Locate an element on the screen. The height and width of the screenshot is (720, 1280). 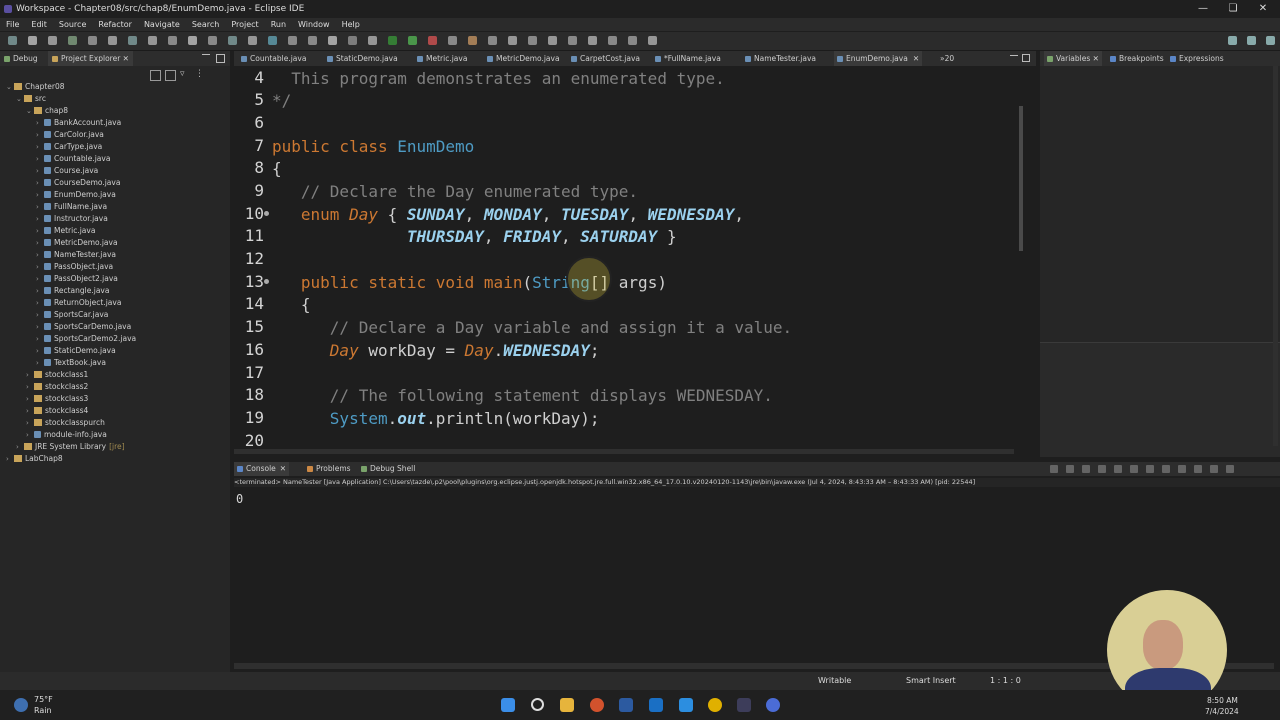
tree-package: ⌄ chap8 is located at coordinates (47, 111).